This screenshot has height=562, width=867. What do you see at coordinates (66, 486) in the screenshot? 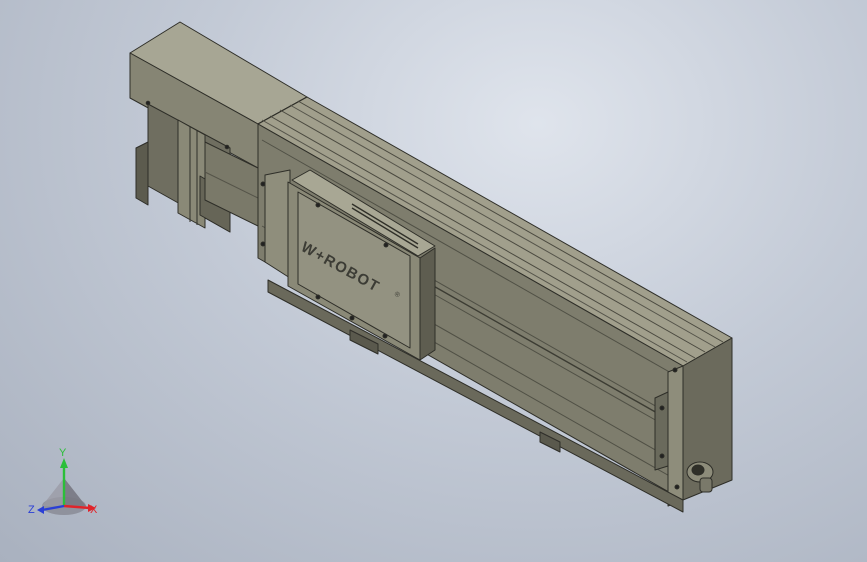
I see `view-orientation-triad: Y X Z` at bounding box center [66, 486].